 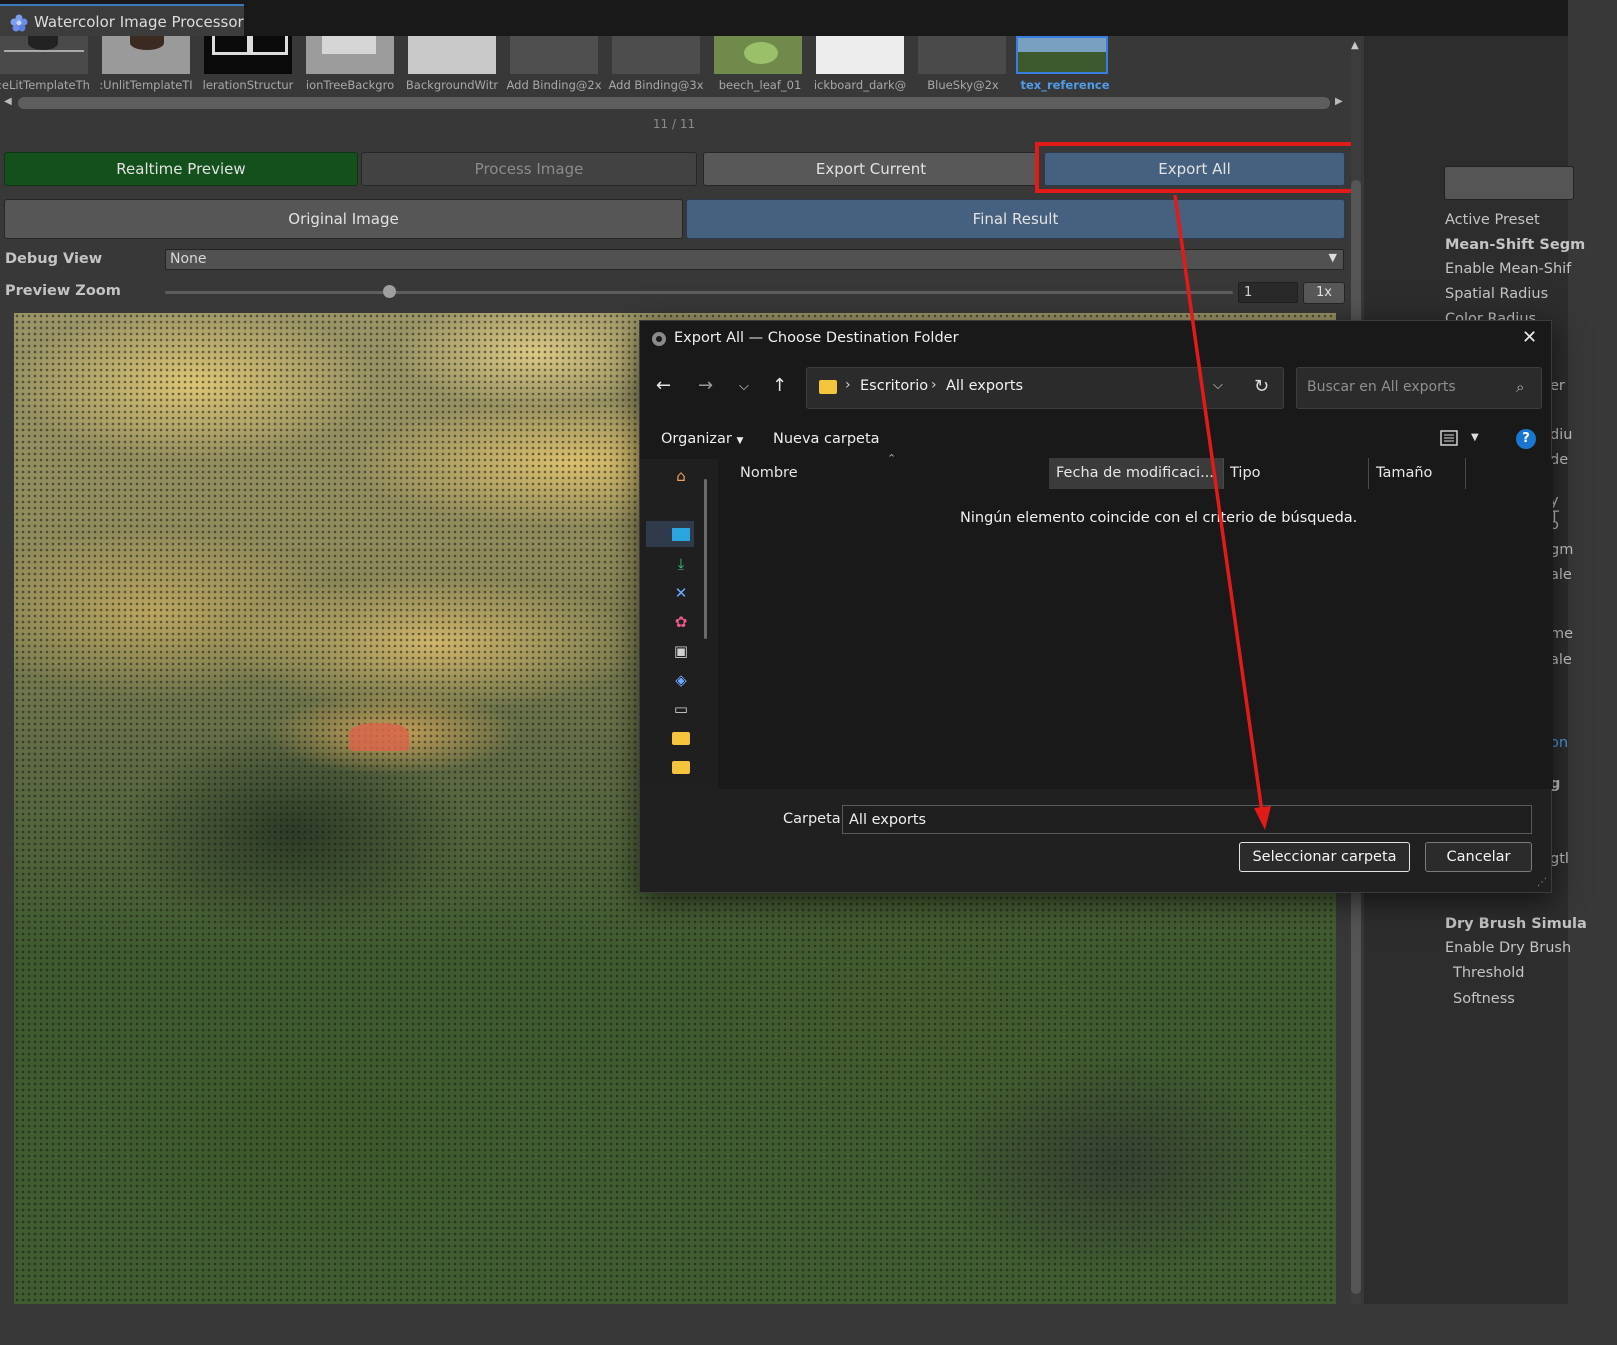 What do you see at coordinates (1529, 337) in the screenshot?
I see `close-icon: ✕` at bounding box center [1529, 337].